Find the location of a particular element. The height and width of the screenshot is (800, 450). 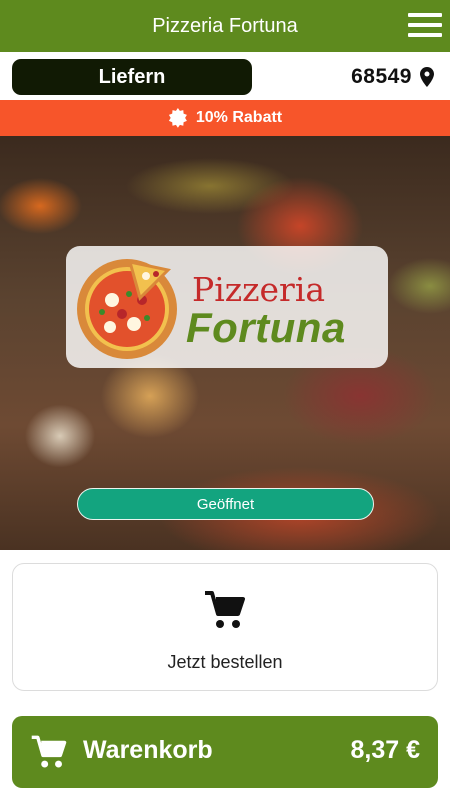

logo-text-bottom: Fortuna is located at coordinates (266, 327).